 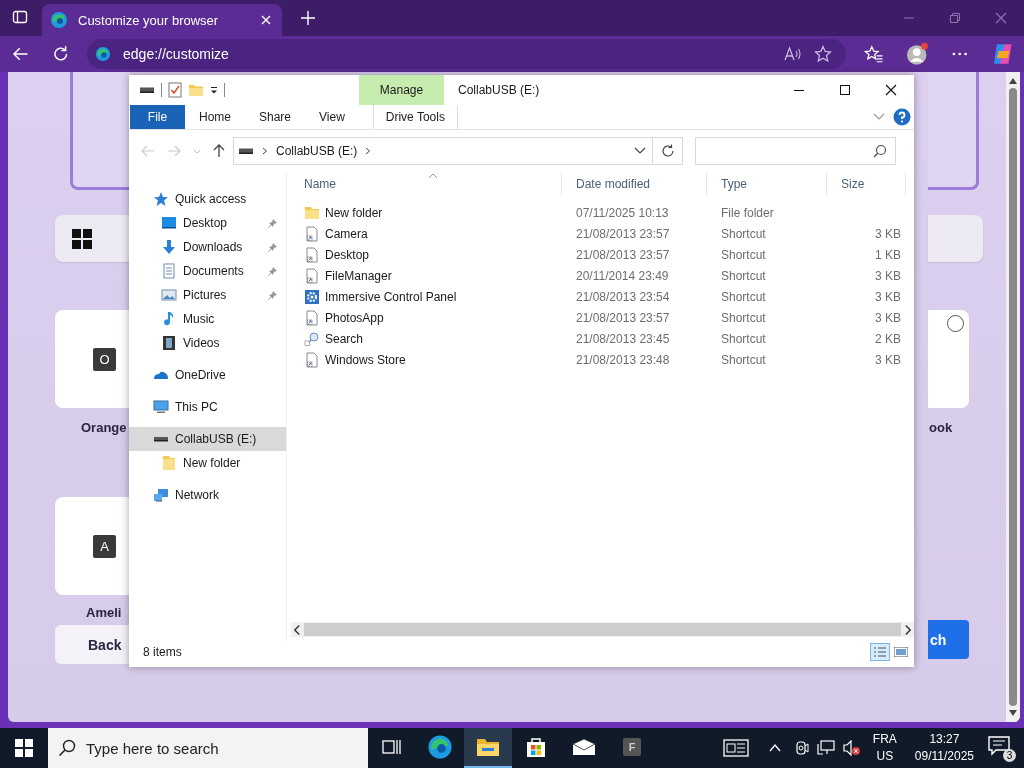 I want to click on up-arrow-icon, so click(x=219, y=151).